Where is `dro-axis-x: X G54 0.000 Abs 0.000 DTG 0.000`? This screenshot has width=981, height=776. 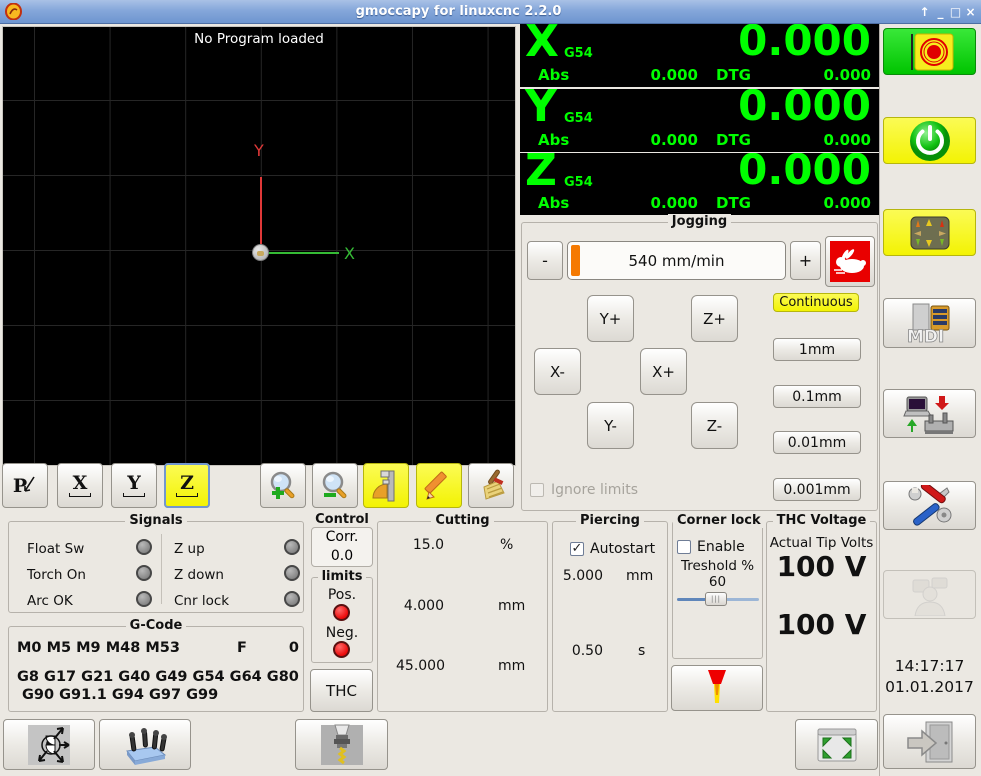 dro-axis-x: X G54 0.000 Abs 0.000 DTG 0.000 is located at coordinates (699, 55).